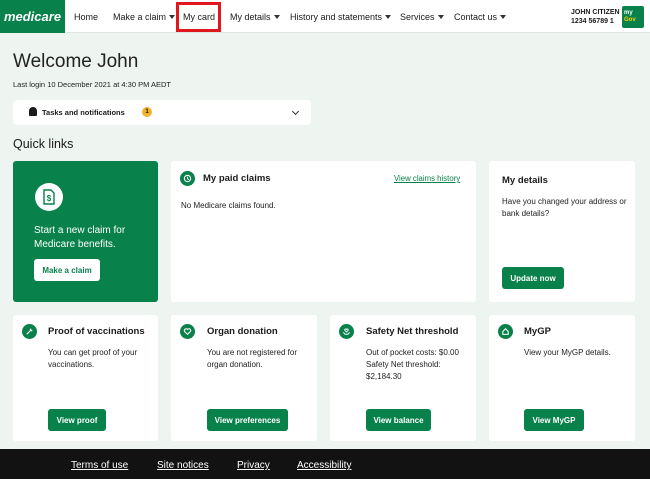  What do you see at coordinates (228, 205) in the screenshot?
I see `paid-claims-text: No Medicare claims found.` at bounding box center [228, 205].